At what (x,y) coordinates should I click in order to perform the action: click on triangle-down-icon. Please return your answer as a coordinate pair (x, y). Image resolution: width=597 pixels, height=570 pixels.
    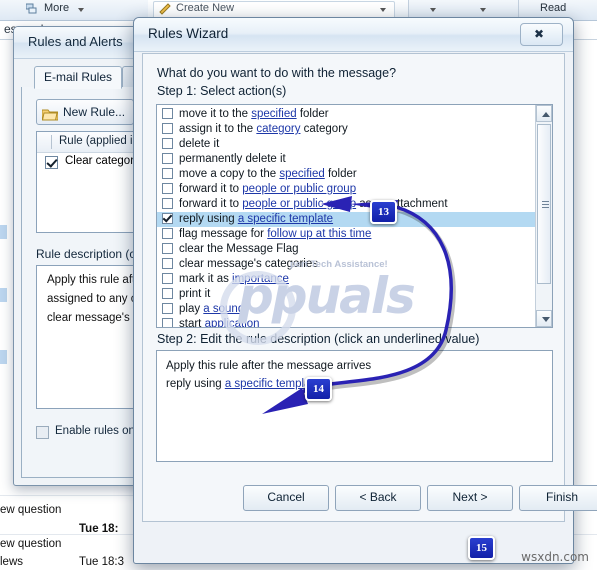
    Looking at the image, I should click on (546, 319).